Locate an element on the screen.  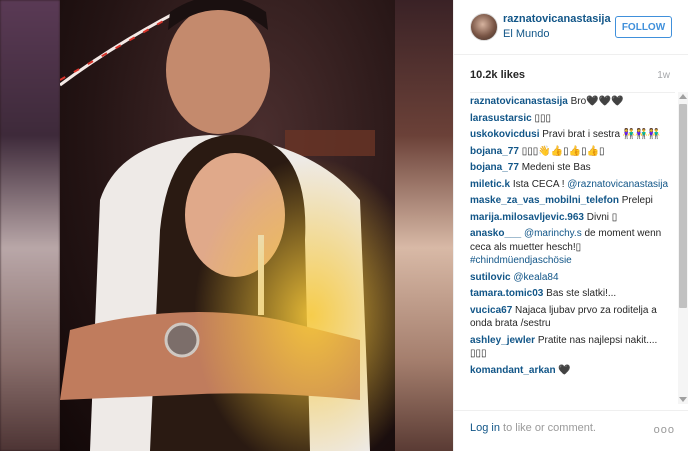
comment-item: larasustarsic ▯▯▯ is located at coordinates (572, 119).